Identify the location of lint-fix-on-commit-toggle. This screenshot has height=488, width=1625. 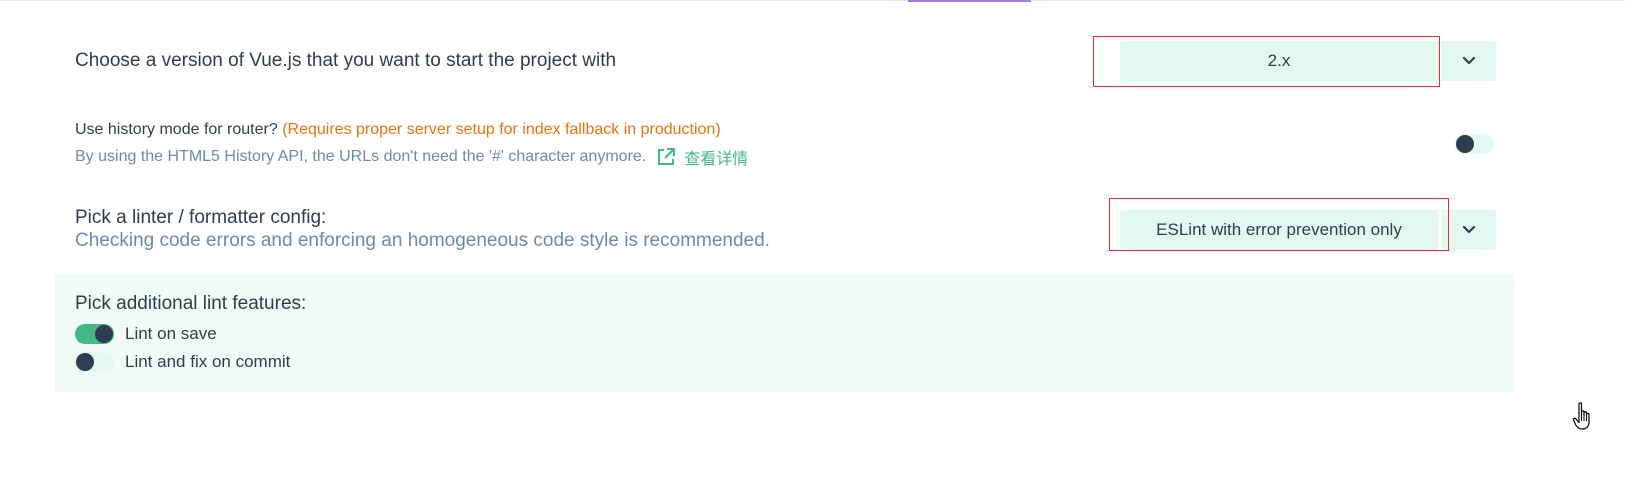
(94, 362).